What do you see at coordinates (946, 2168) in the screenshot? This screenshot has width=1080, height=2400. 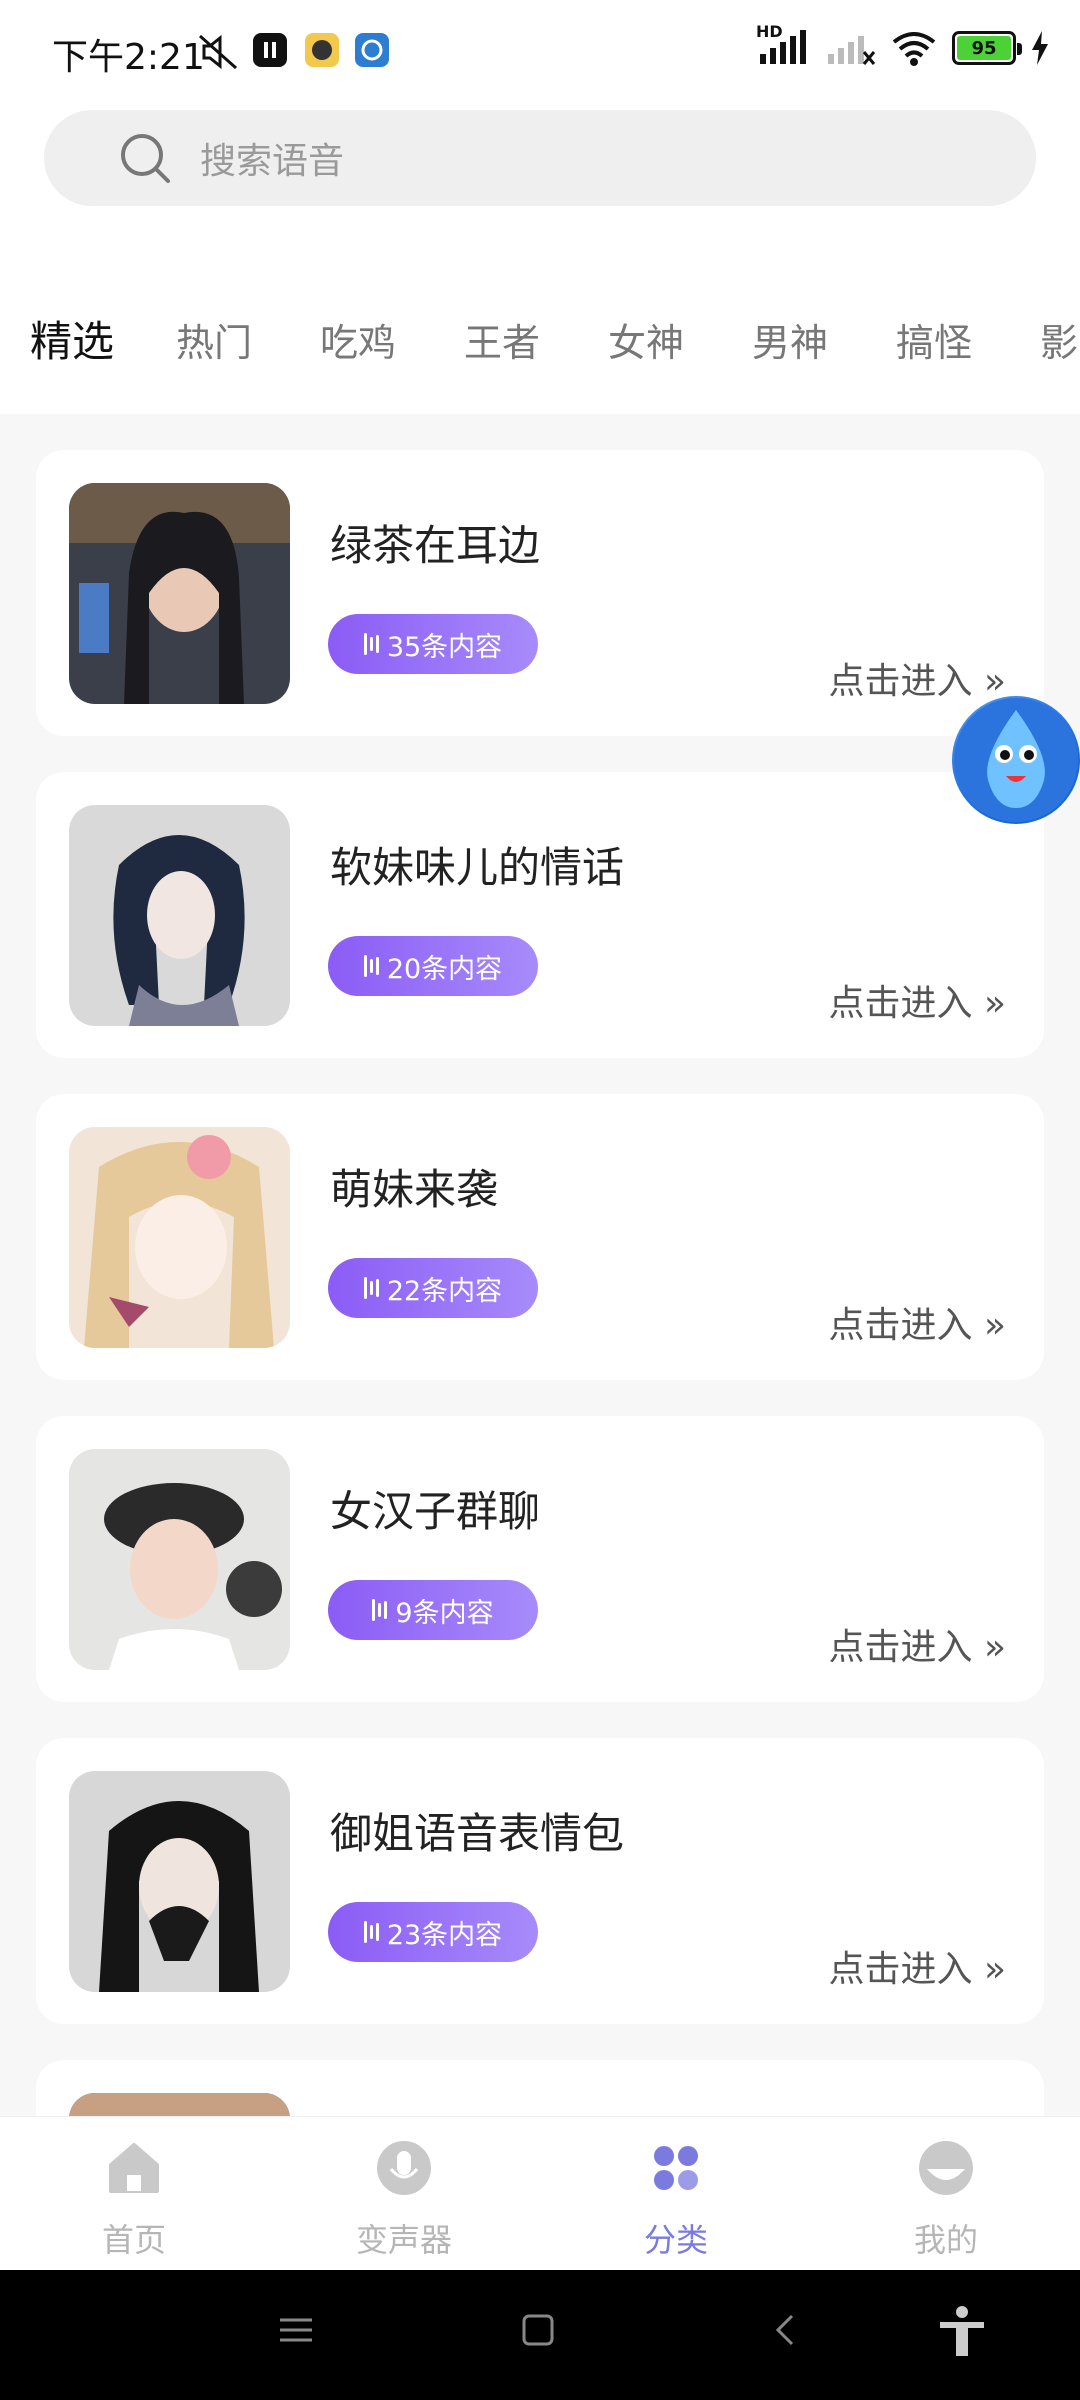 I see `profile-icon` at bounding box center [946, 2168].